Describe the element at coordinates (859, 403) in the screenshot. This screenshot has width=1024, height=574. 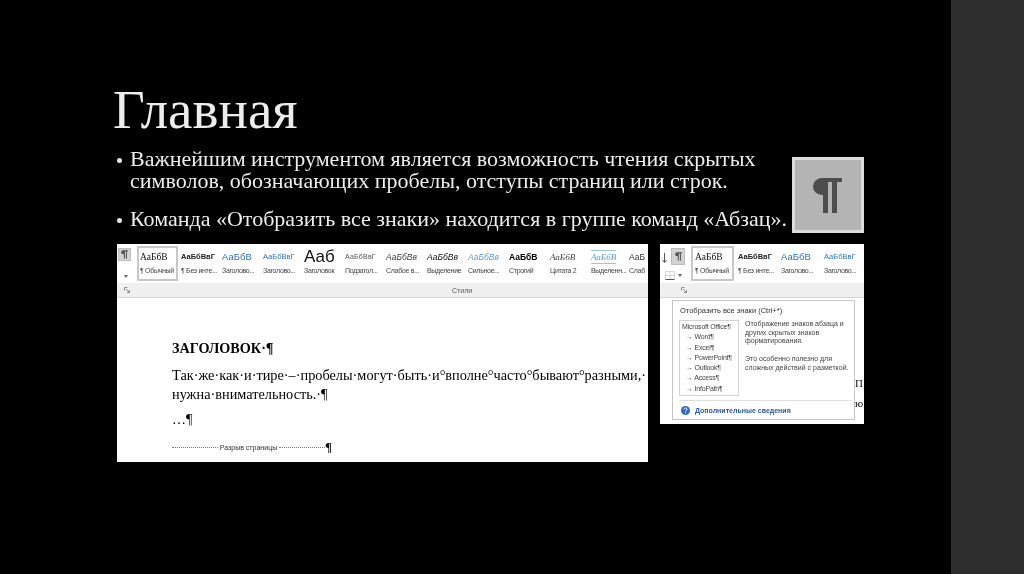
I see `document-text-fragment: ю` at that location.